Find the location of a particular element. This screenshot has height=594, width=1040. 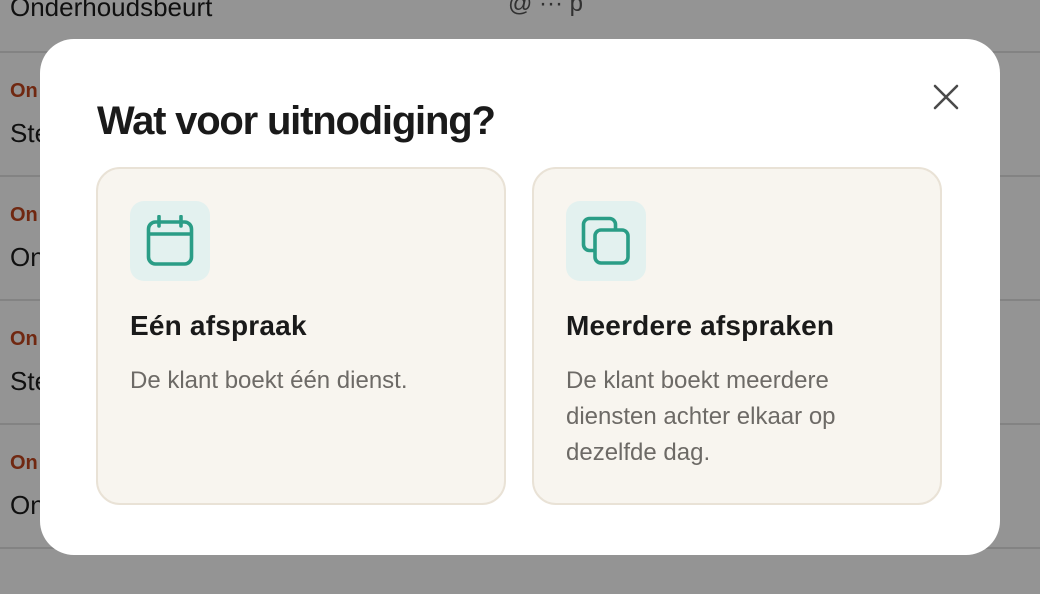

close-button is located at coordinates (946, 97).